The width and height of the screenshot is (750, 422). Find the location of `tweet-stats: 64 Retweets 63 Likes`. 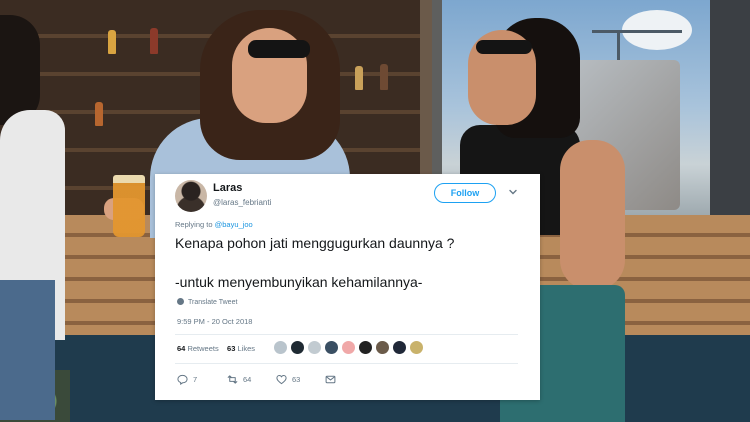

tweet-stats: 64 Retweets 63 Likes is located at coordinates (216, 348).